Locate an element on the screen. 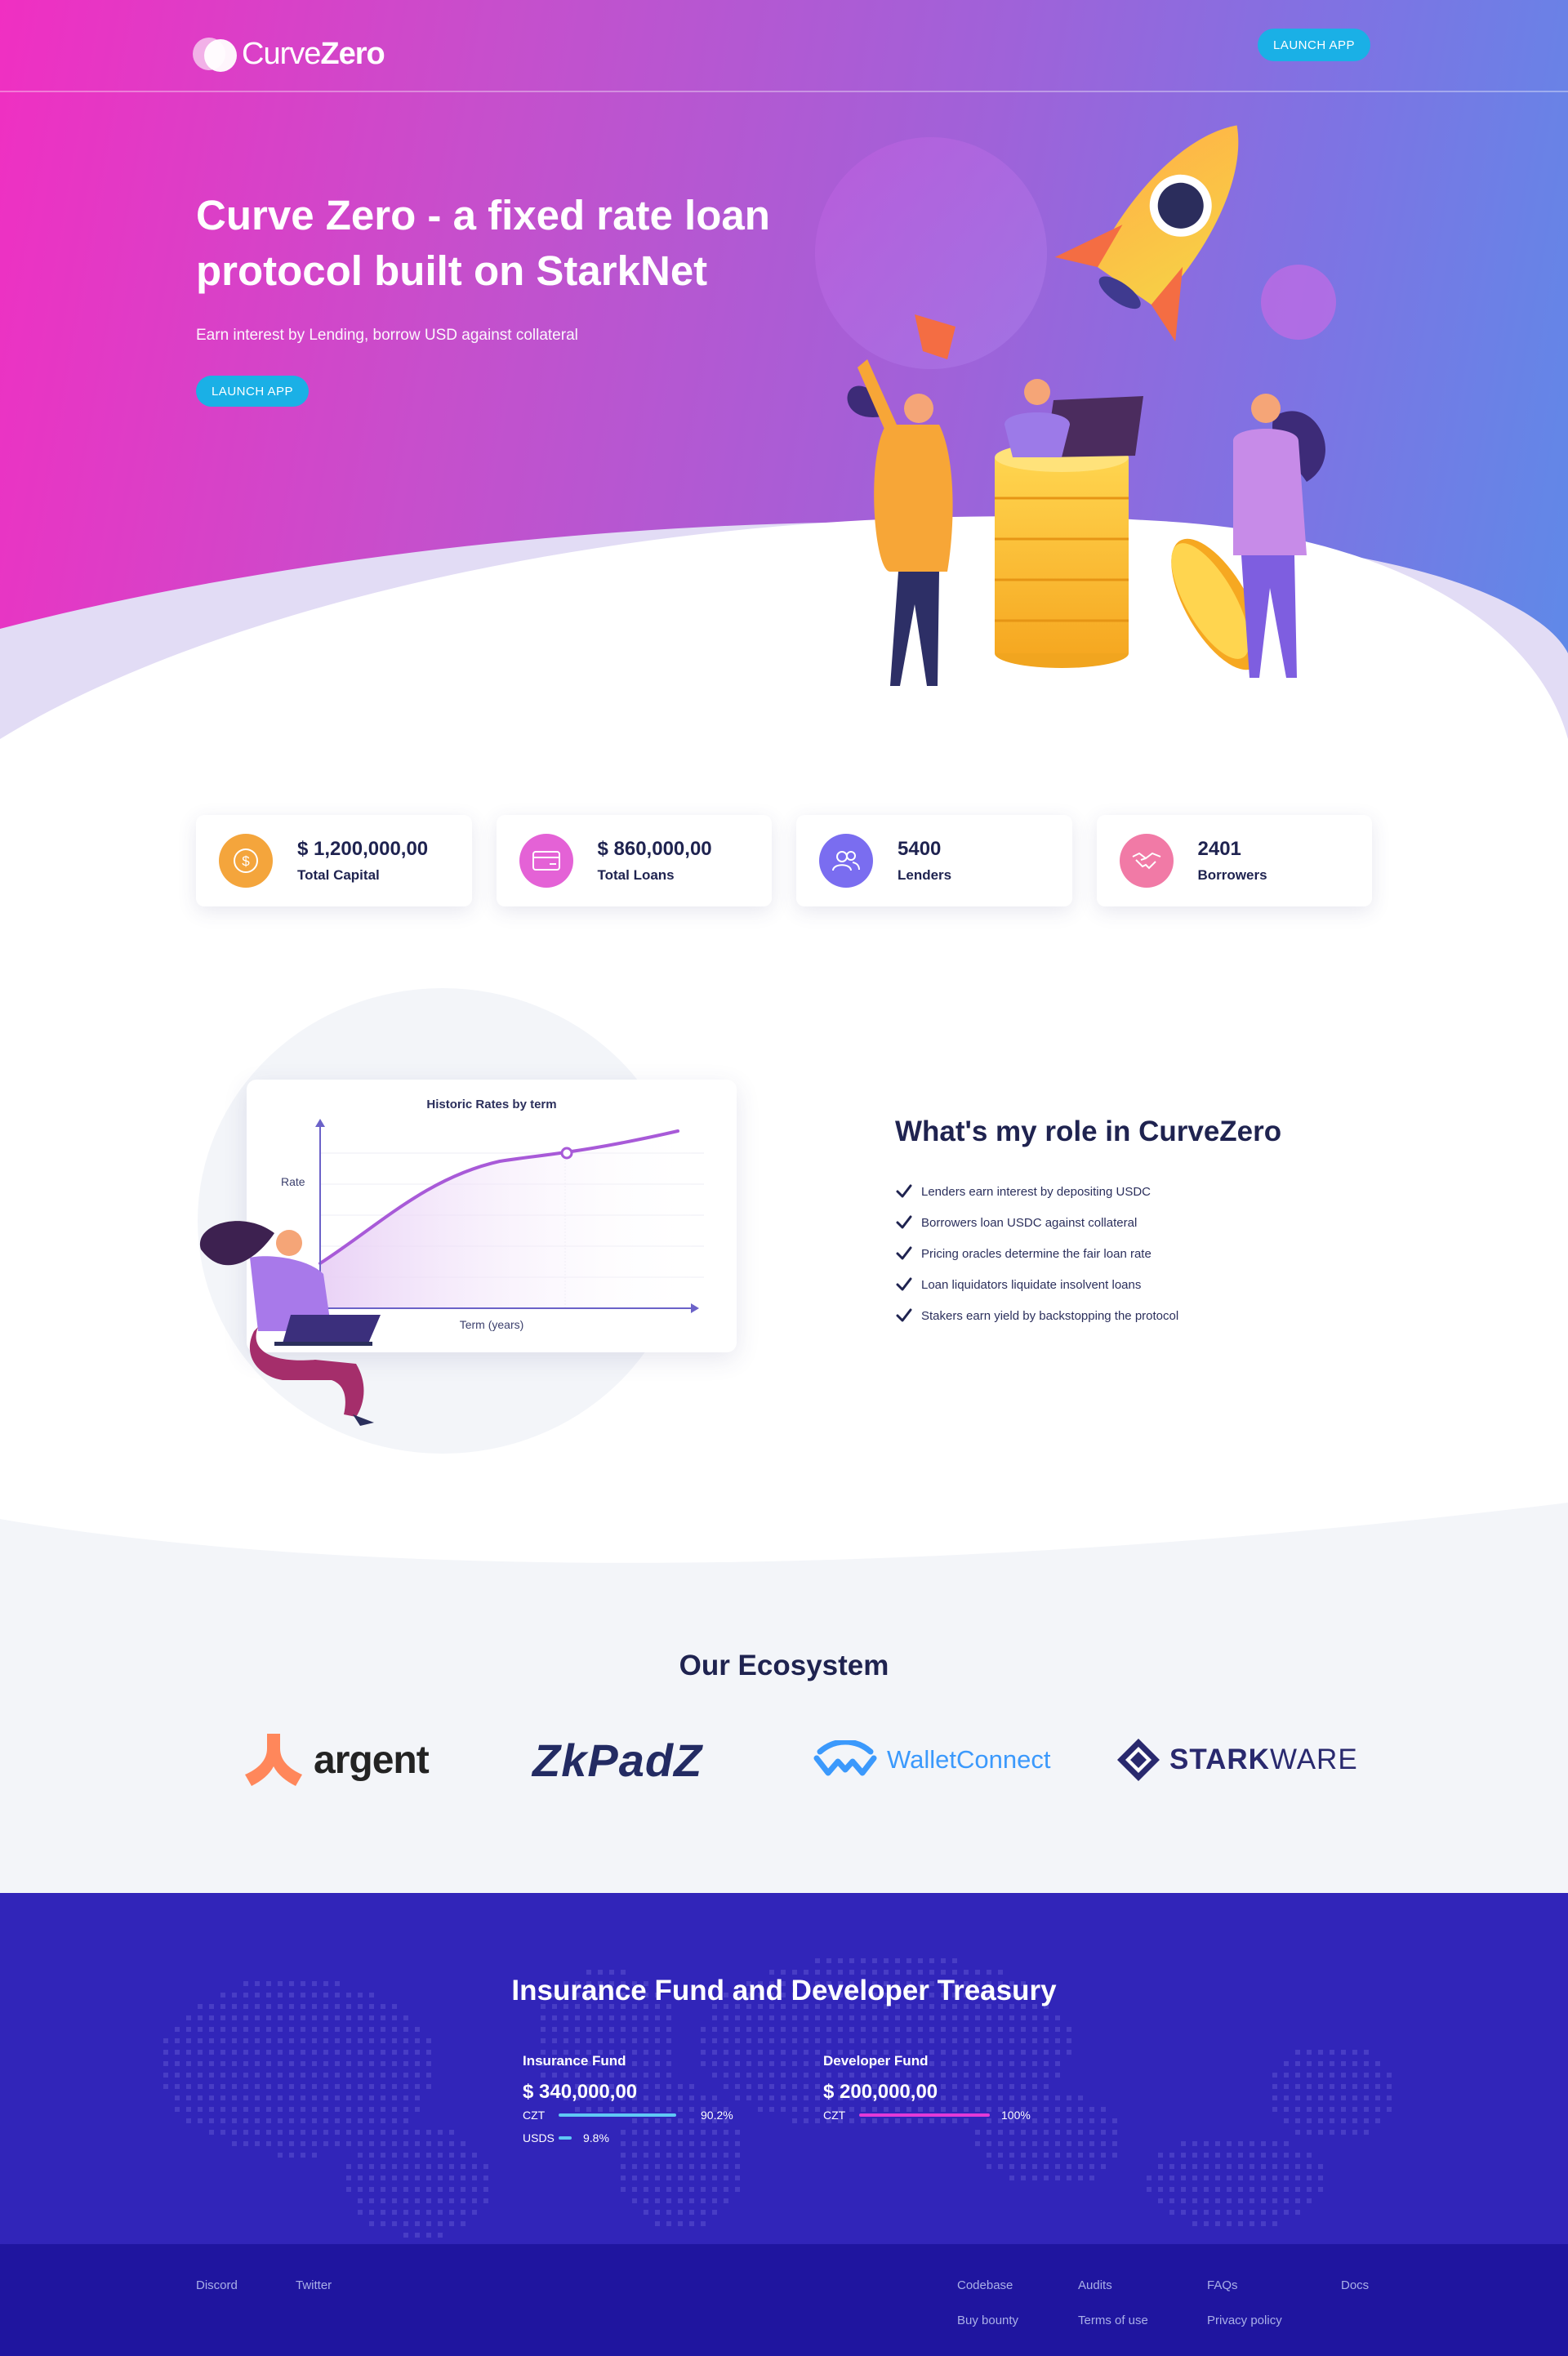 This screenshot has height=2356, width=1568. footer-link-discord: Discord is located at coordinates (217, 2285).